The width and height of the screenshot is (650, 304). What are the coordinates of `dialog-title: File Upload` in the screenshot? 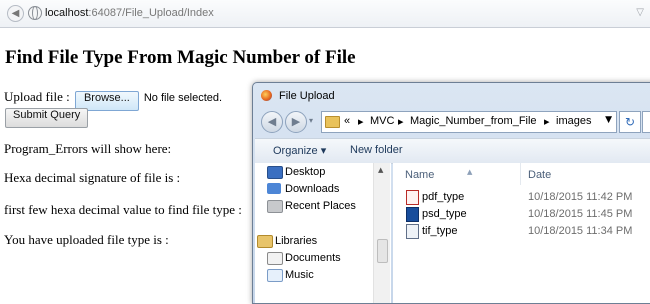 It's located at (307, 96).